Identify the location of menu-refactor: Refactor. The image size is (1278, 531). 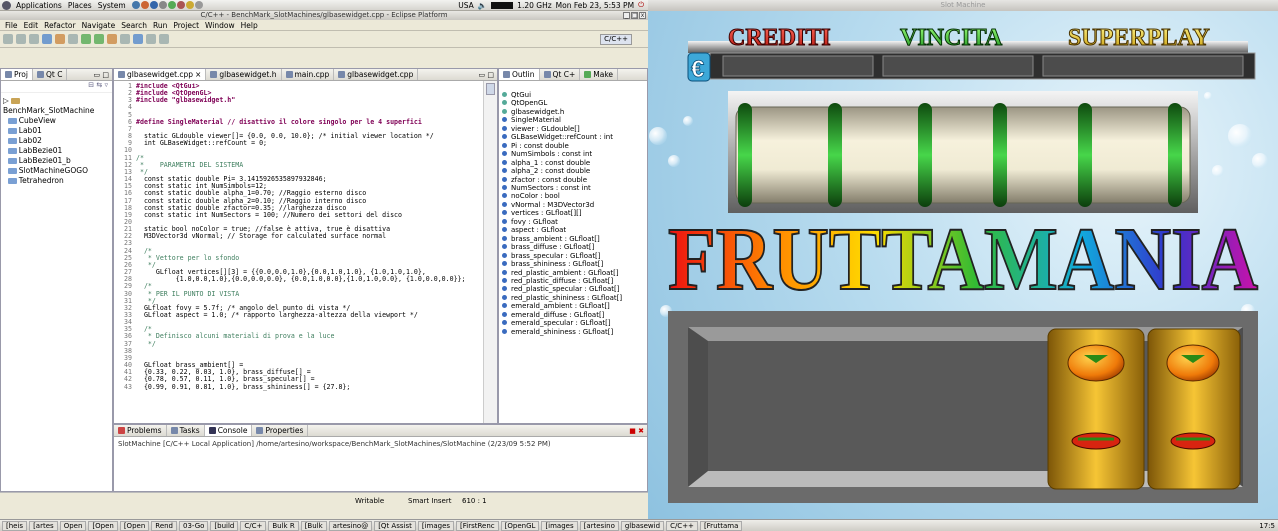
(59, 25).